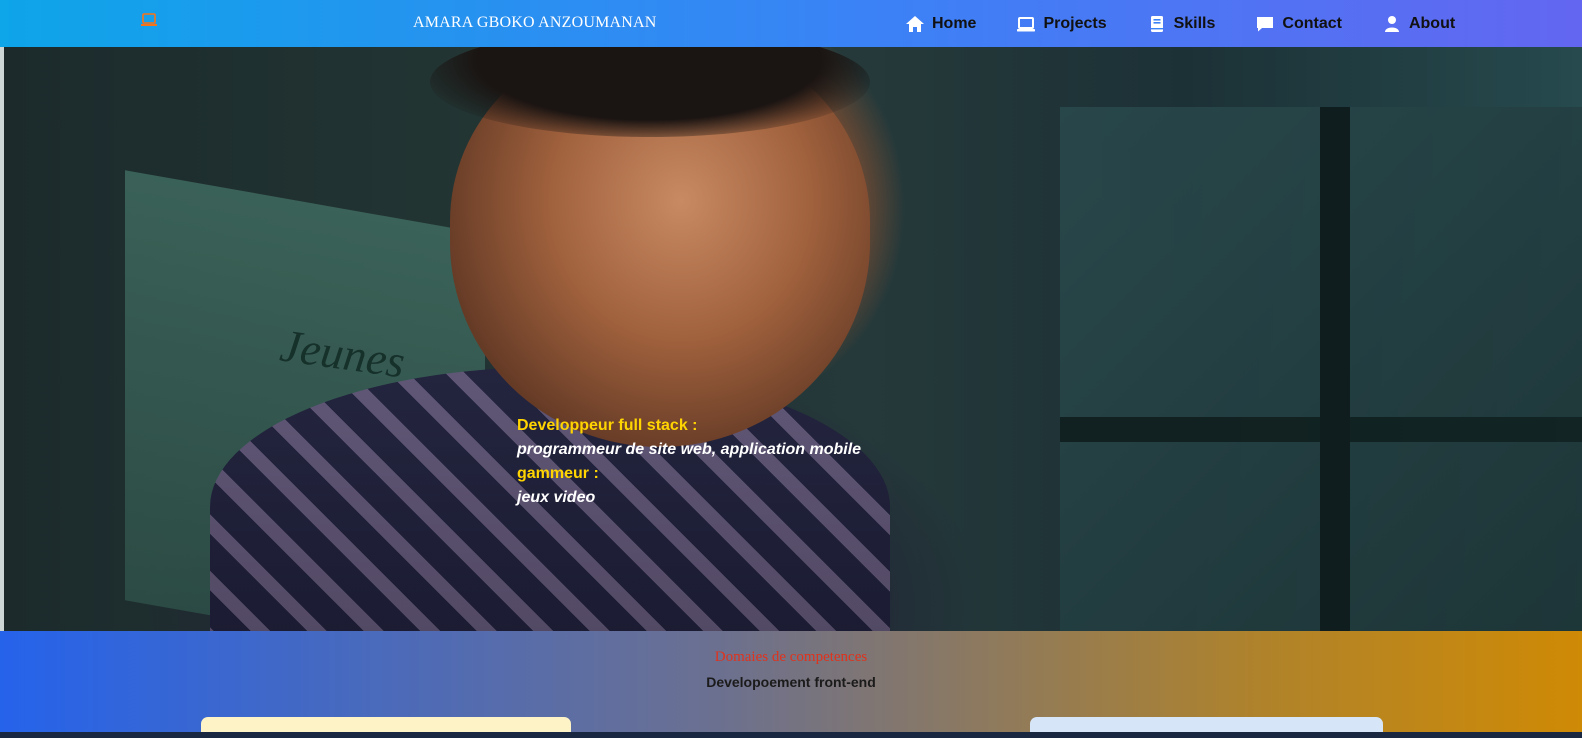  Describe the element at coordinates (1157, 24) in the screenshot. I see `book-icon` at that location.